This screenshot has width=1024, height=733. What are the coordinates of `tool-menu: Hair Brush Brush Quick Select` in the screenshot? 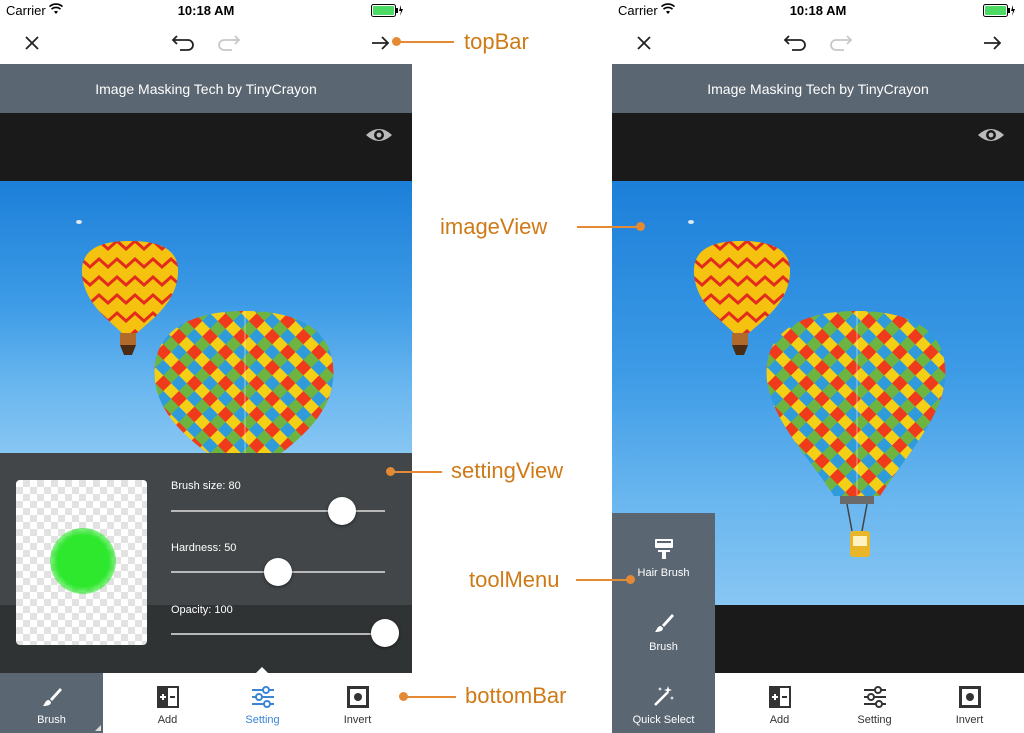 It's located at (663, 623).